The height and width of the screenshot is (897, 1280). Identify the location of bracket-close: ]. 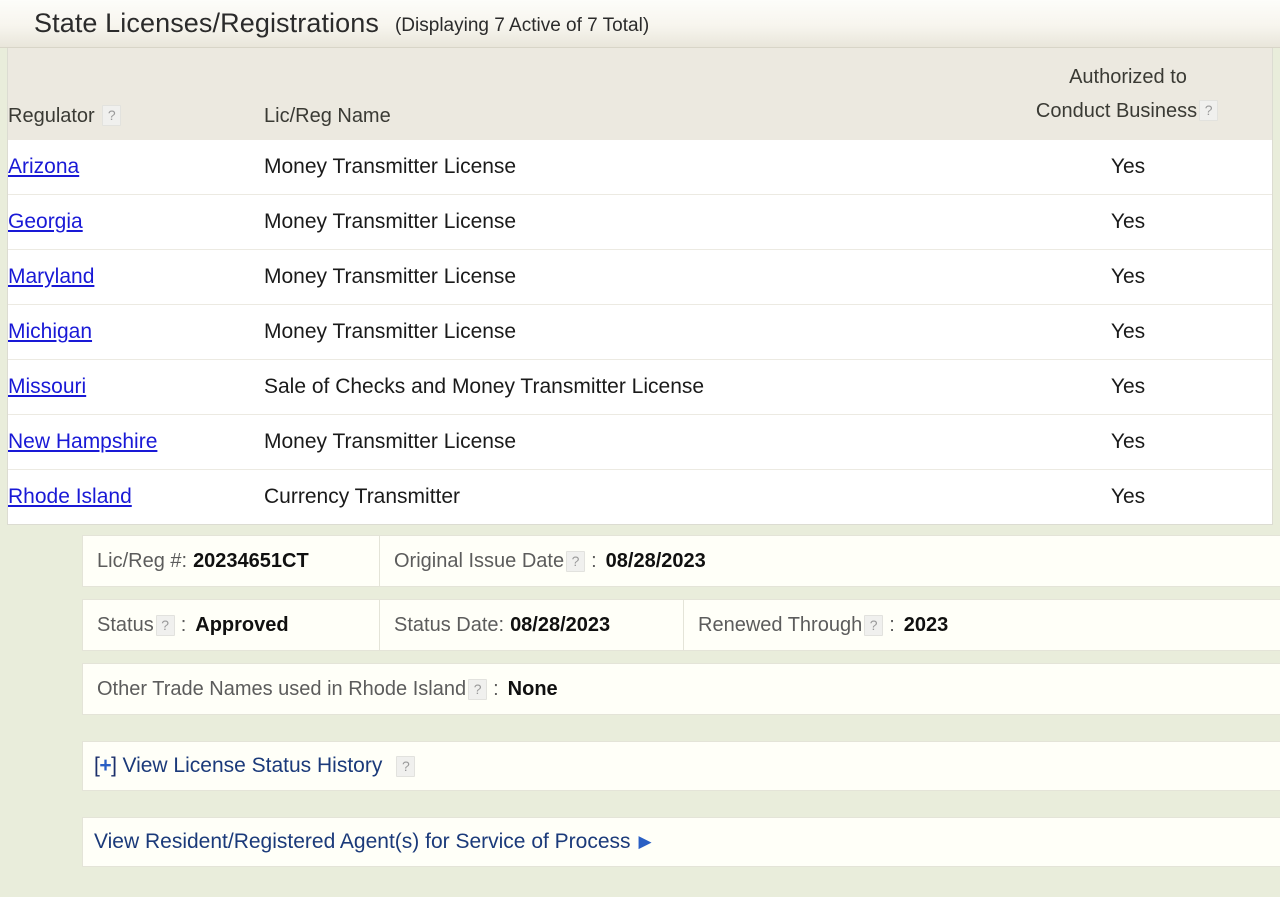
(114, 765).